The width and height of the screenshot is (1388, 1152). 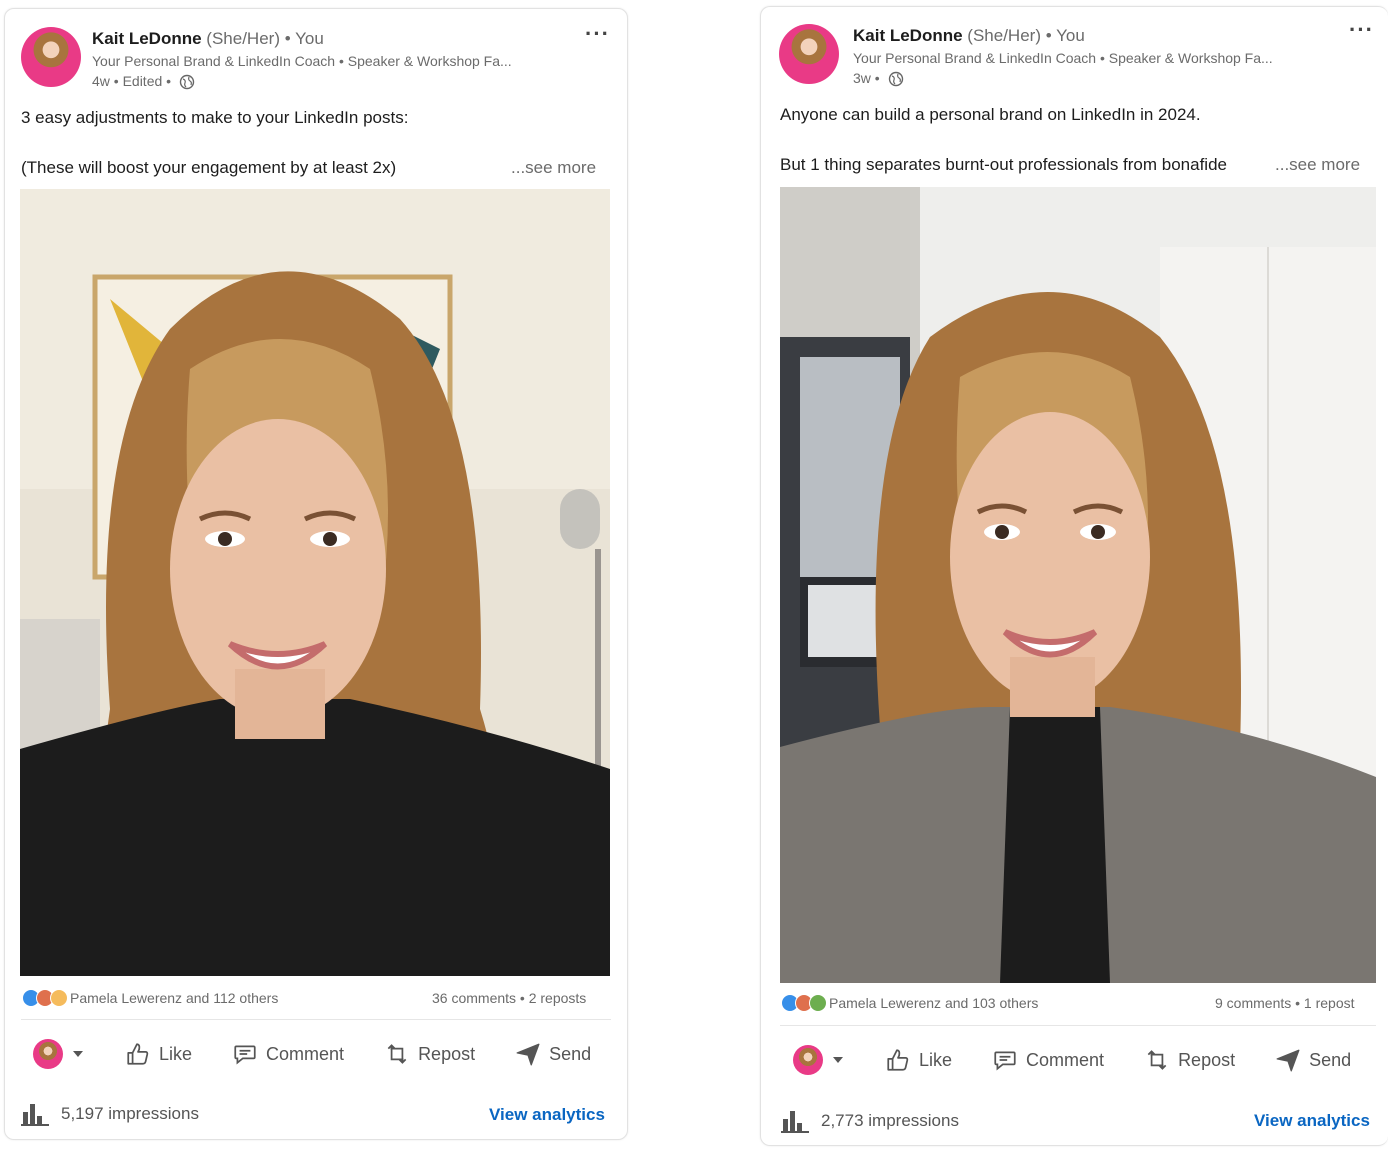 I want to click on reactions-summary: Pamela Lewerenz and 112 others, so click(x=150, y=998).